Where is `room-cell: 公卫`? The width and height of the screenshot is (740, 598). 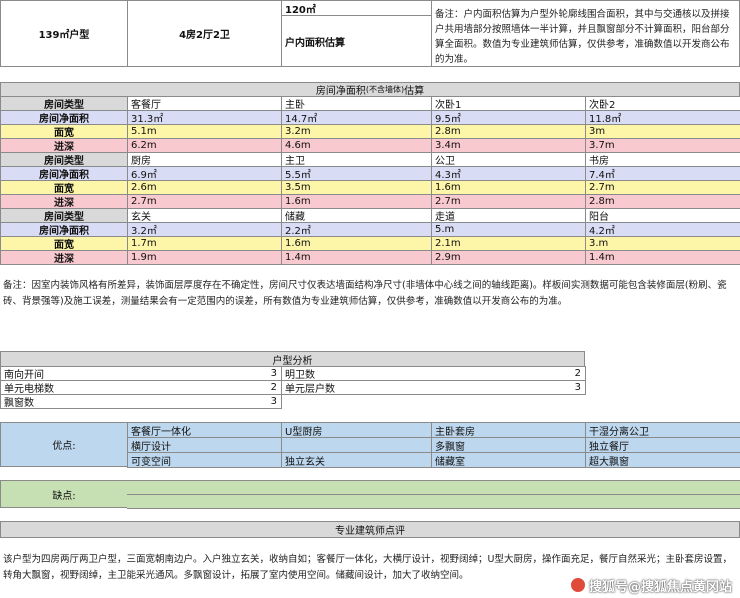 room-cell: 公卫 is located at coordinates (508, 159).